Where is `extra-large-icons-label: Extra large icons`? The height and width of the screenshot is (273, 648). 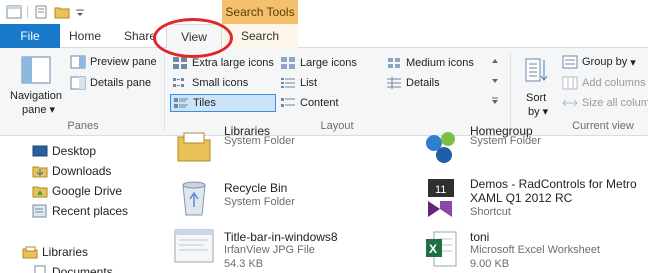
extra-large-icons-label: Extra large icons is located at coordinates (233, 63).